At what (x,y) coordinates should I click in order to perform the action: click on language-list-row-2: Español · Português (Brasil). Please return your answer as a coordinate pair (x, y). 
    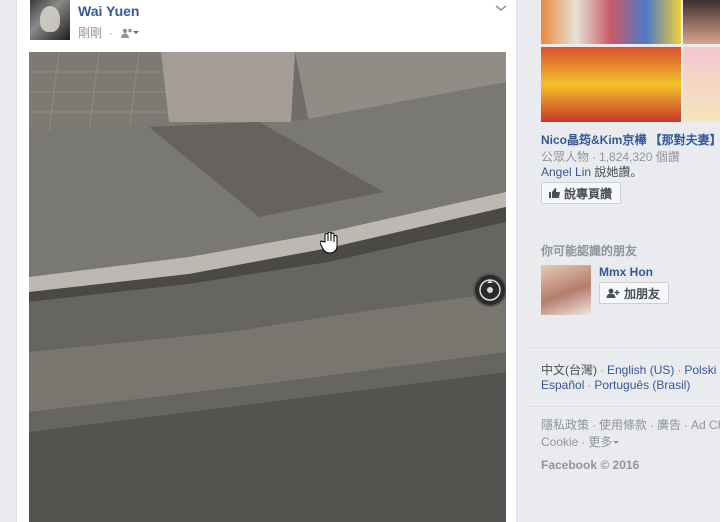
    Looking at the image, I should click on (615, 385).